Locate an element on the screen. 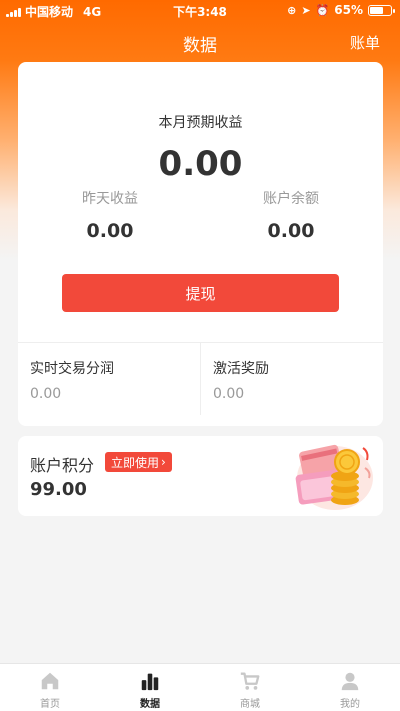 The width and height of the screenshot is (400, 711). use-now-label: 立即使用 is located at coordinates (135, 462).